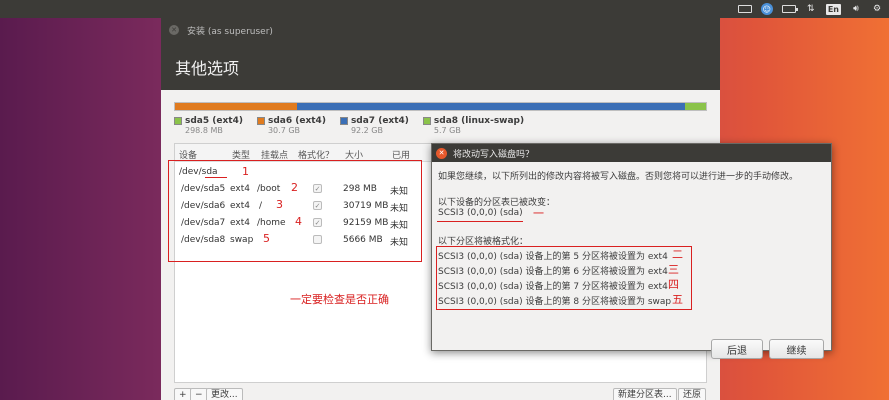  Describe the element at coordinates (677, 299) in the screenshot. I see `annotation-mark: 五` at that location.